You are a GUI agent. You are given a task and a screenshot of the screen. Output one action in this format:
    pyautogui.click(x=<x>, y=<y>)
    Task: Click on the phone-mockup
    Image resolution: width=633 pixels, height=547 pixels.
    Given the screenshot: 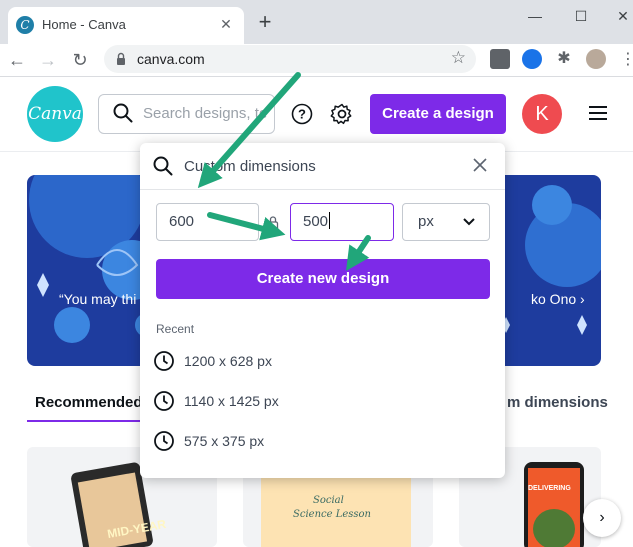 What is the action you would take?
    pyautogui.click(x=554, y=504)
    